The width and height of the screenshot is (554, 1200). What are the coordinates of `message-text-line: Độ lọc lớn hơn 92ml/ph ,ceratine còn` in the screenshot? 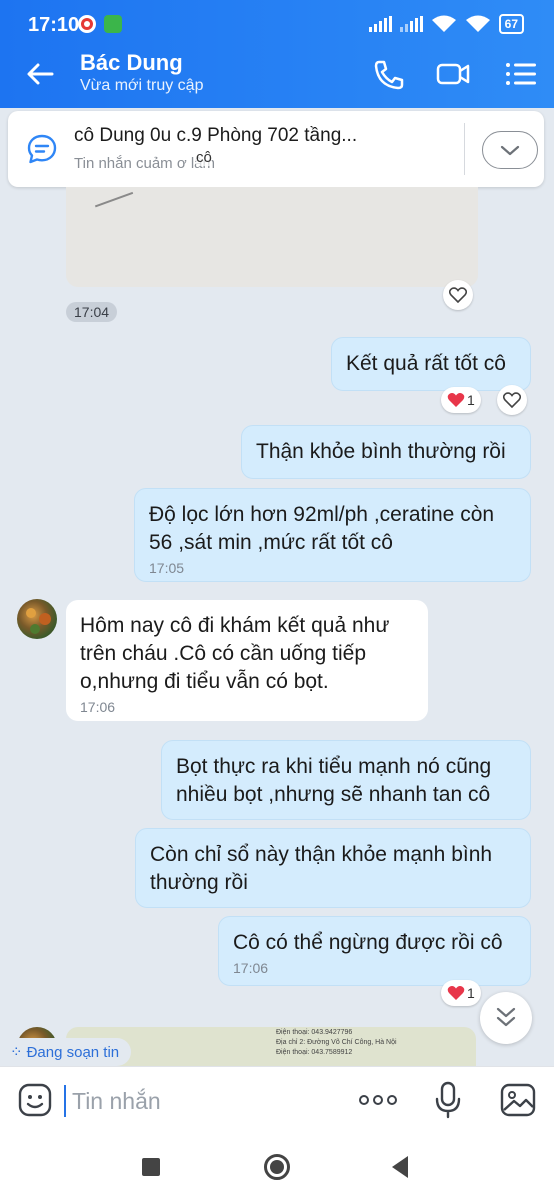 It's located at (322, 514).